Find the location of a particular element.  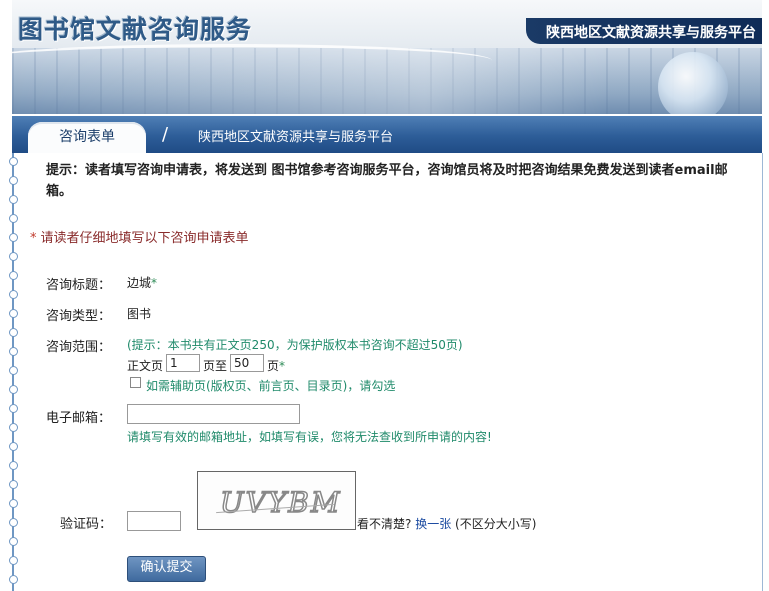

captcha-input is located at coordinates (154, 521).